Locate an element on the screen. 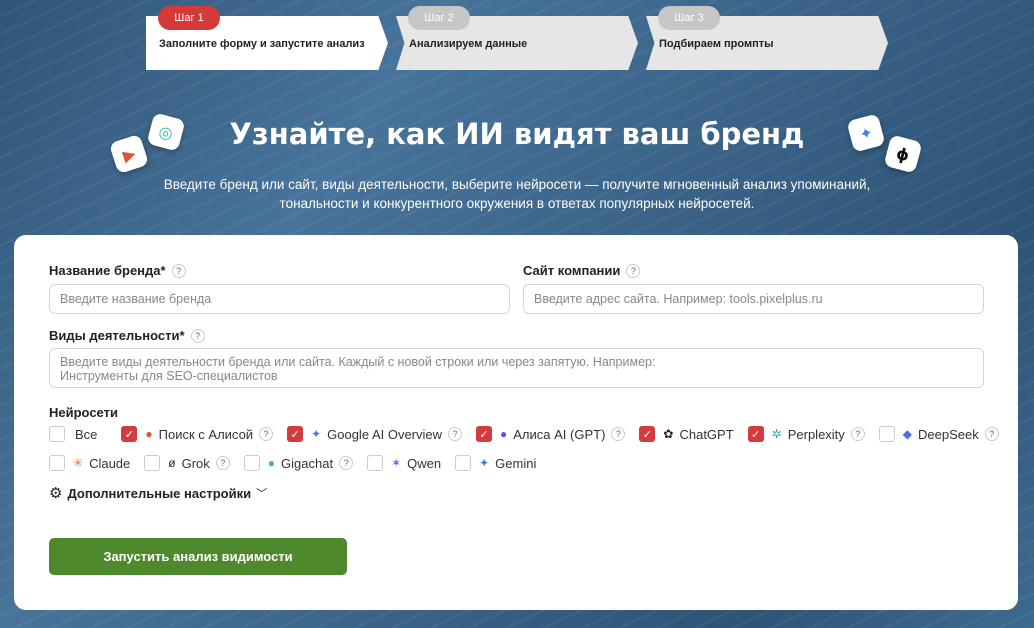 The width and height of the screenshot is (1034, 628). network-gigachat: ● Gigachat? is located at coordinates (298, 463).